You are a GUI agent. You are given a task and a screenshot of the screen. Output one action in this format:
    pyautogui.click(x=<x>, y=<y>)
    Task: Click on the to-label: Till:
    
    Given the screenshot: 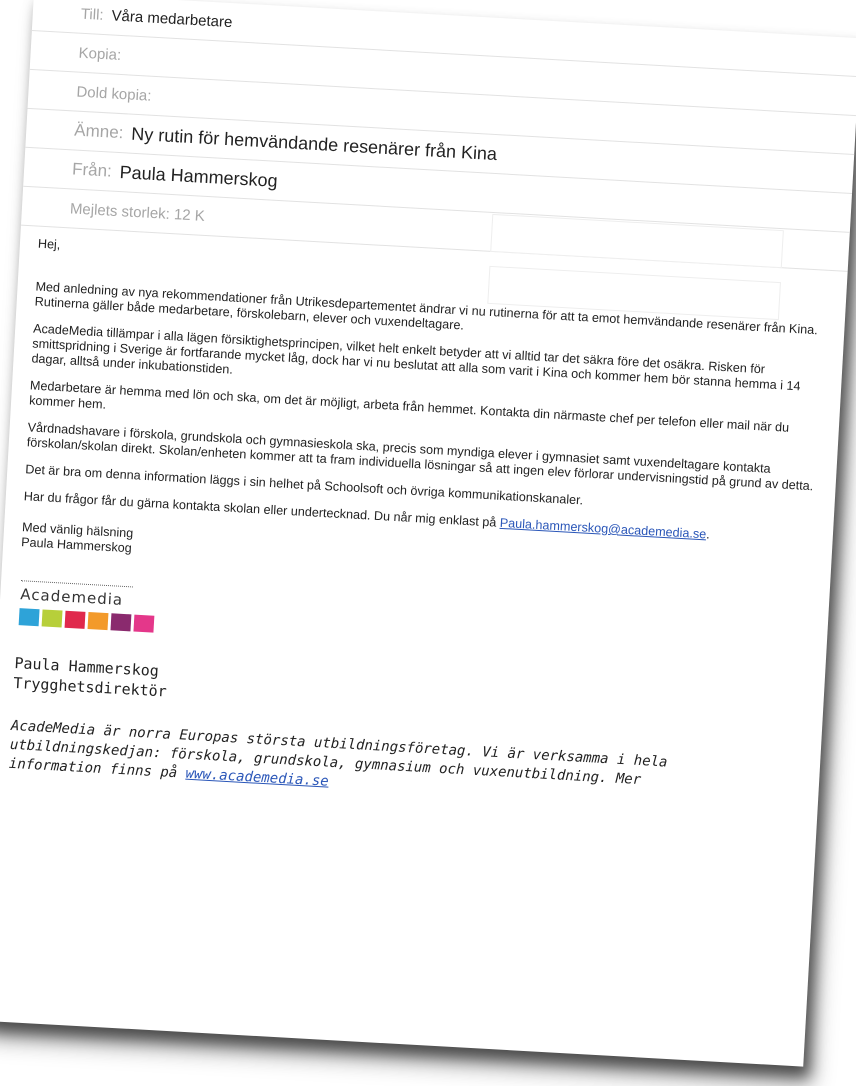 What is the action you would take?
    pyautogui.click(x=92, y=14)
    